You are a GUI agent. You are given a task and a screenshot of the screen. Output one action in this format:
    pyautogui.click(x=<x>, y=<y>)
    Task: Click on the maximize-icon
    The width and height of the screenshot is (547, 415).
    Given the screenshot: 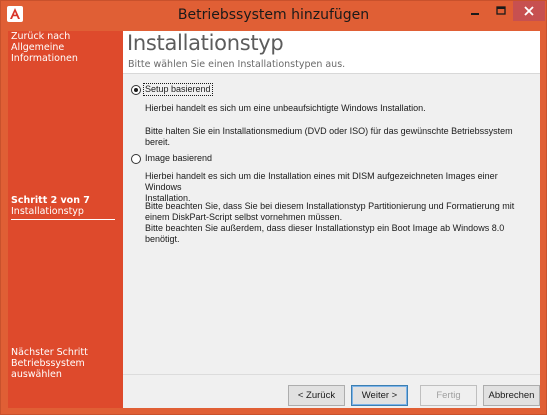 What is the action you would take?
    pyautogui.click(x=500, y=11)
    